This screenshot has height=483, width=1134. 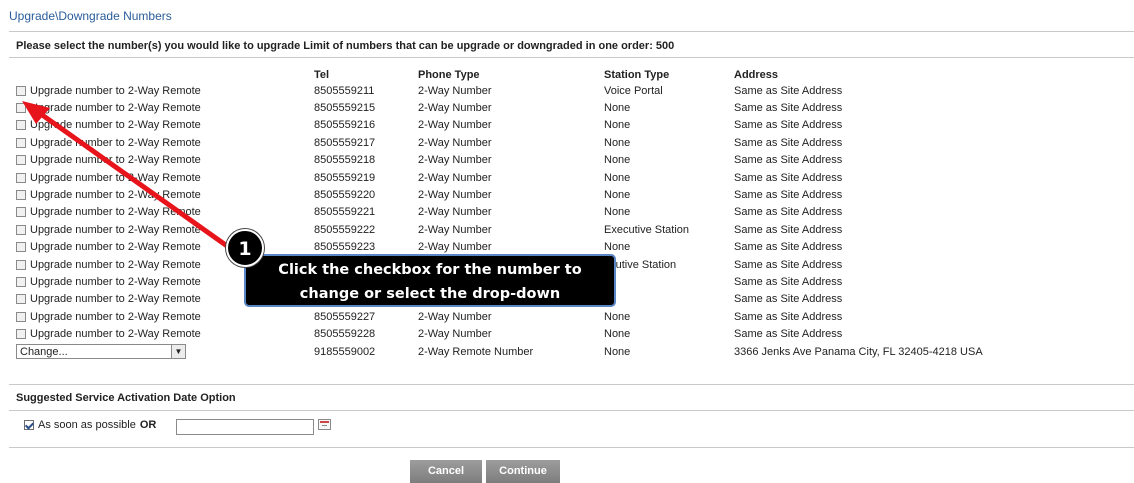 I want to click on arrow-shaft, so click(x=141, y=185).